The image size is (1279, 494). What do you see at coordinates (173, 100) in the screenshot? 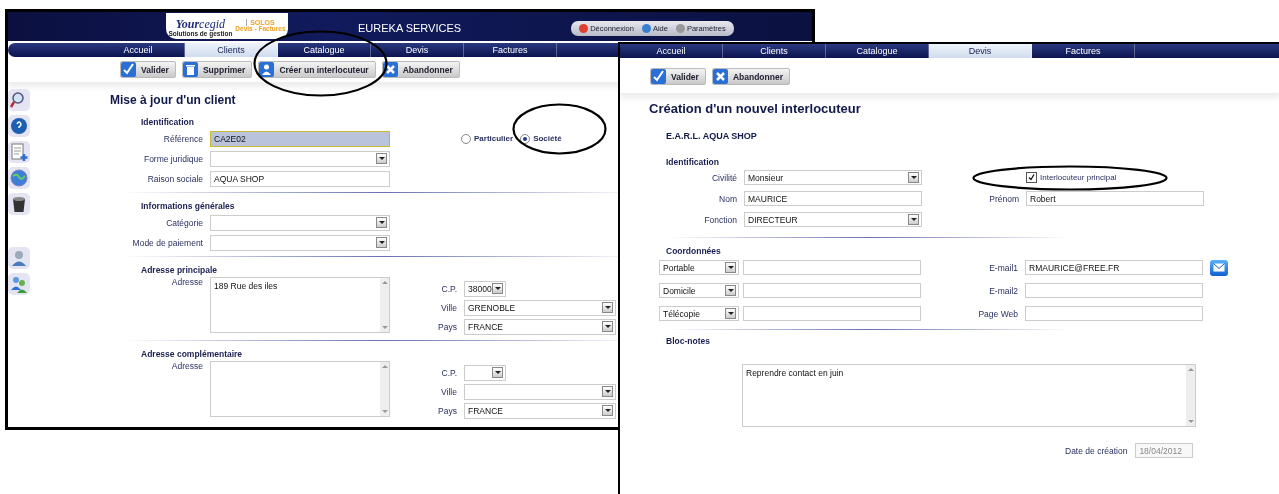
I see `page-title: Mise à jour d'un client` at bounding box center [173, 100].